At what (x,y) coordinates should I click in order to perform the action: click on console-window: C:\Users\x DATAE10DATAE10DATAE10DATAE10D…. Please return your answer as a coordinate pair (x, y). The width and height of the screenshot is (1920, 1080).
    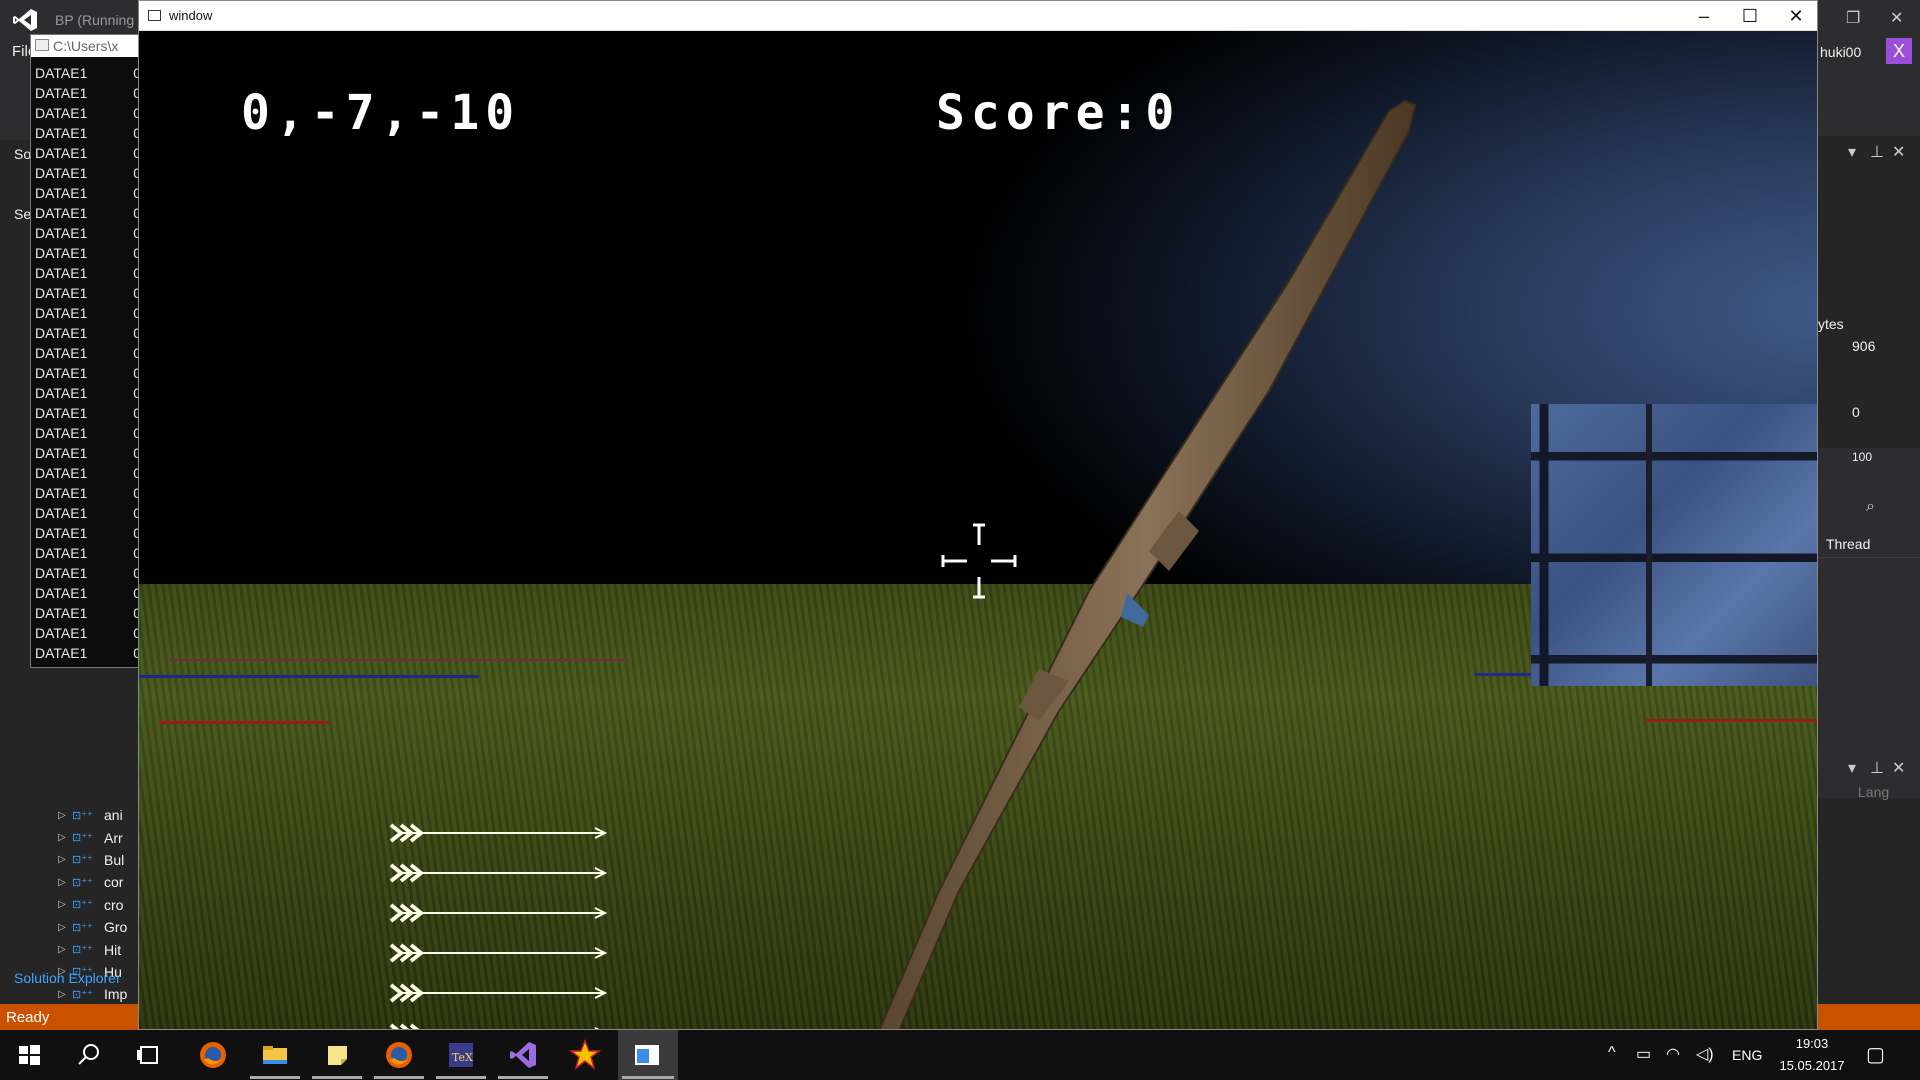
    Looking at the image, I should click on (86, 351).